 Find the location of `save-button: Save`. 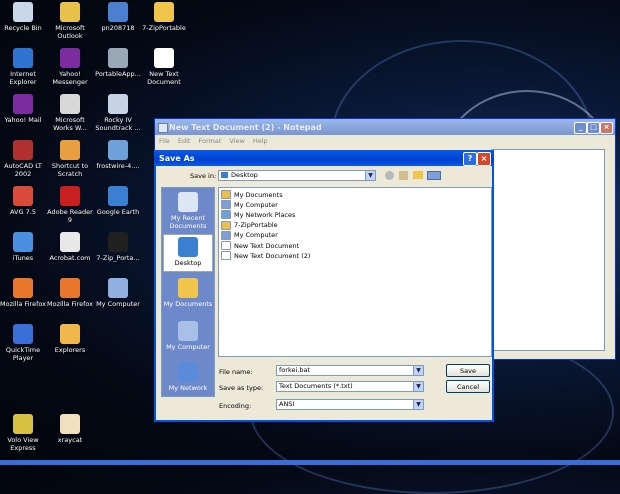

save-button: Save is located at coordinates (468, 370).